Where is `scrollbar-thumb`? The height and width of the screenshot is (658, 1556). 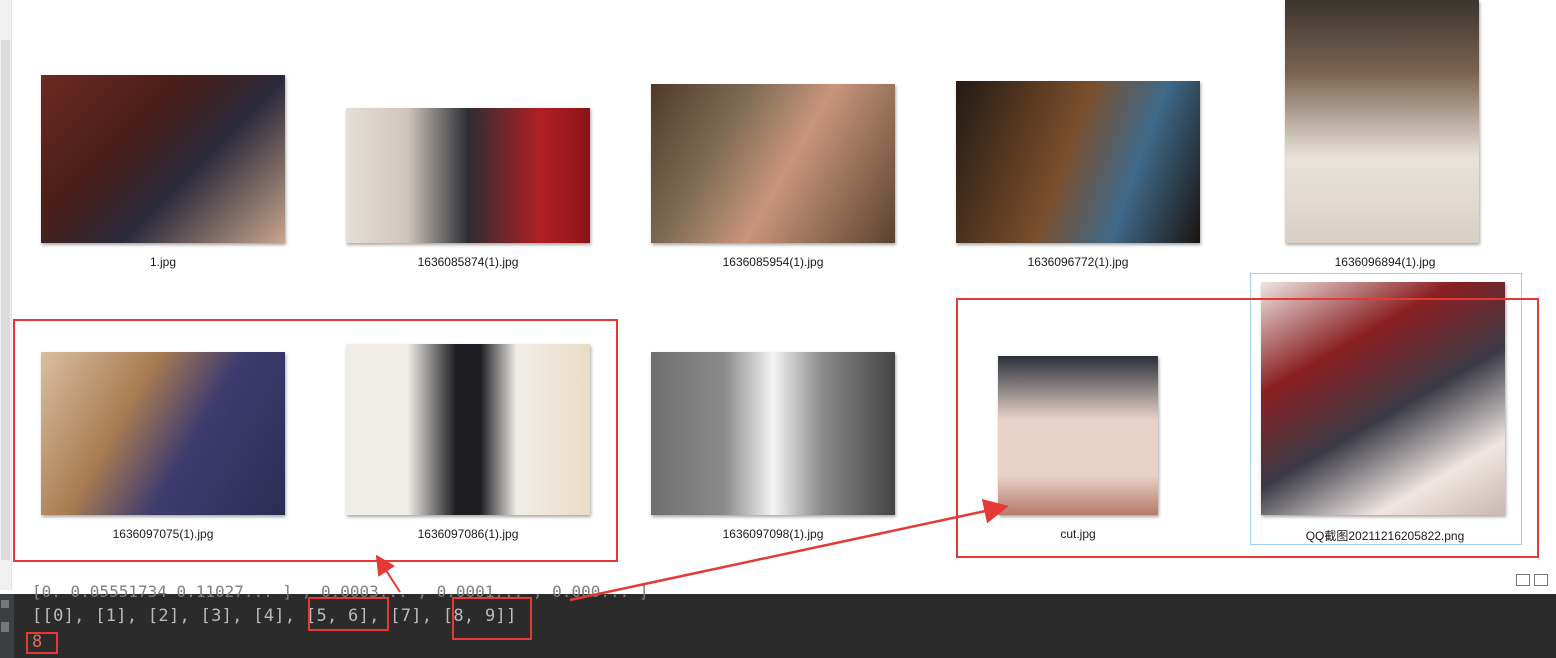 scrollbar-thumb is located at coordinates (5, 300).